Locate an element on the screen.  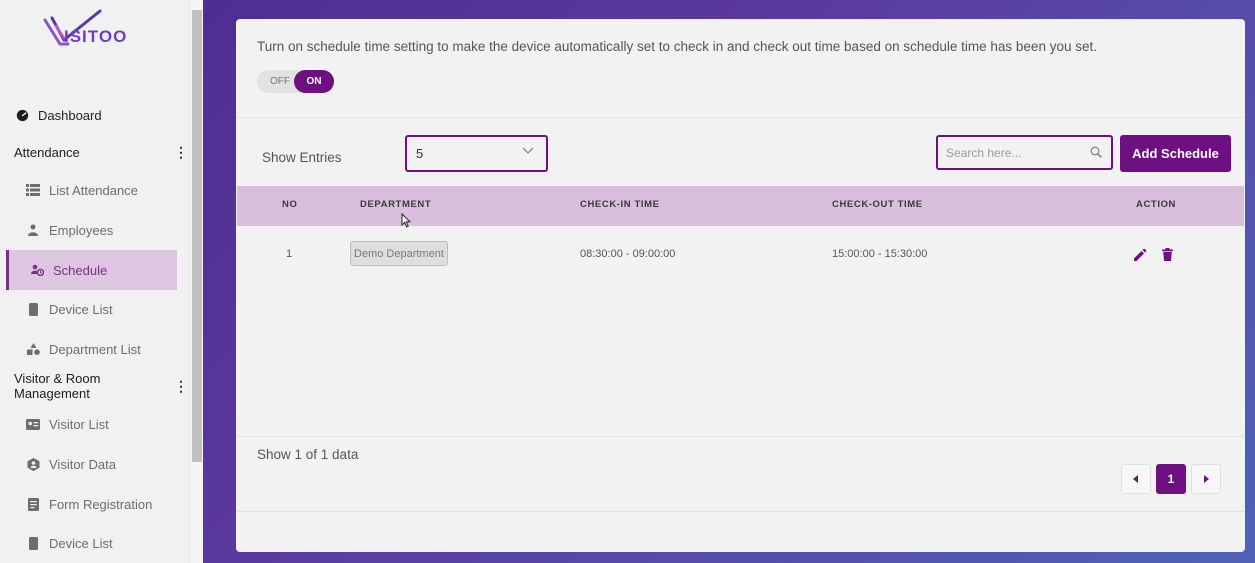
search-input is located at coordinates (1016, 153).